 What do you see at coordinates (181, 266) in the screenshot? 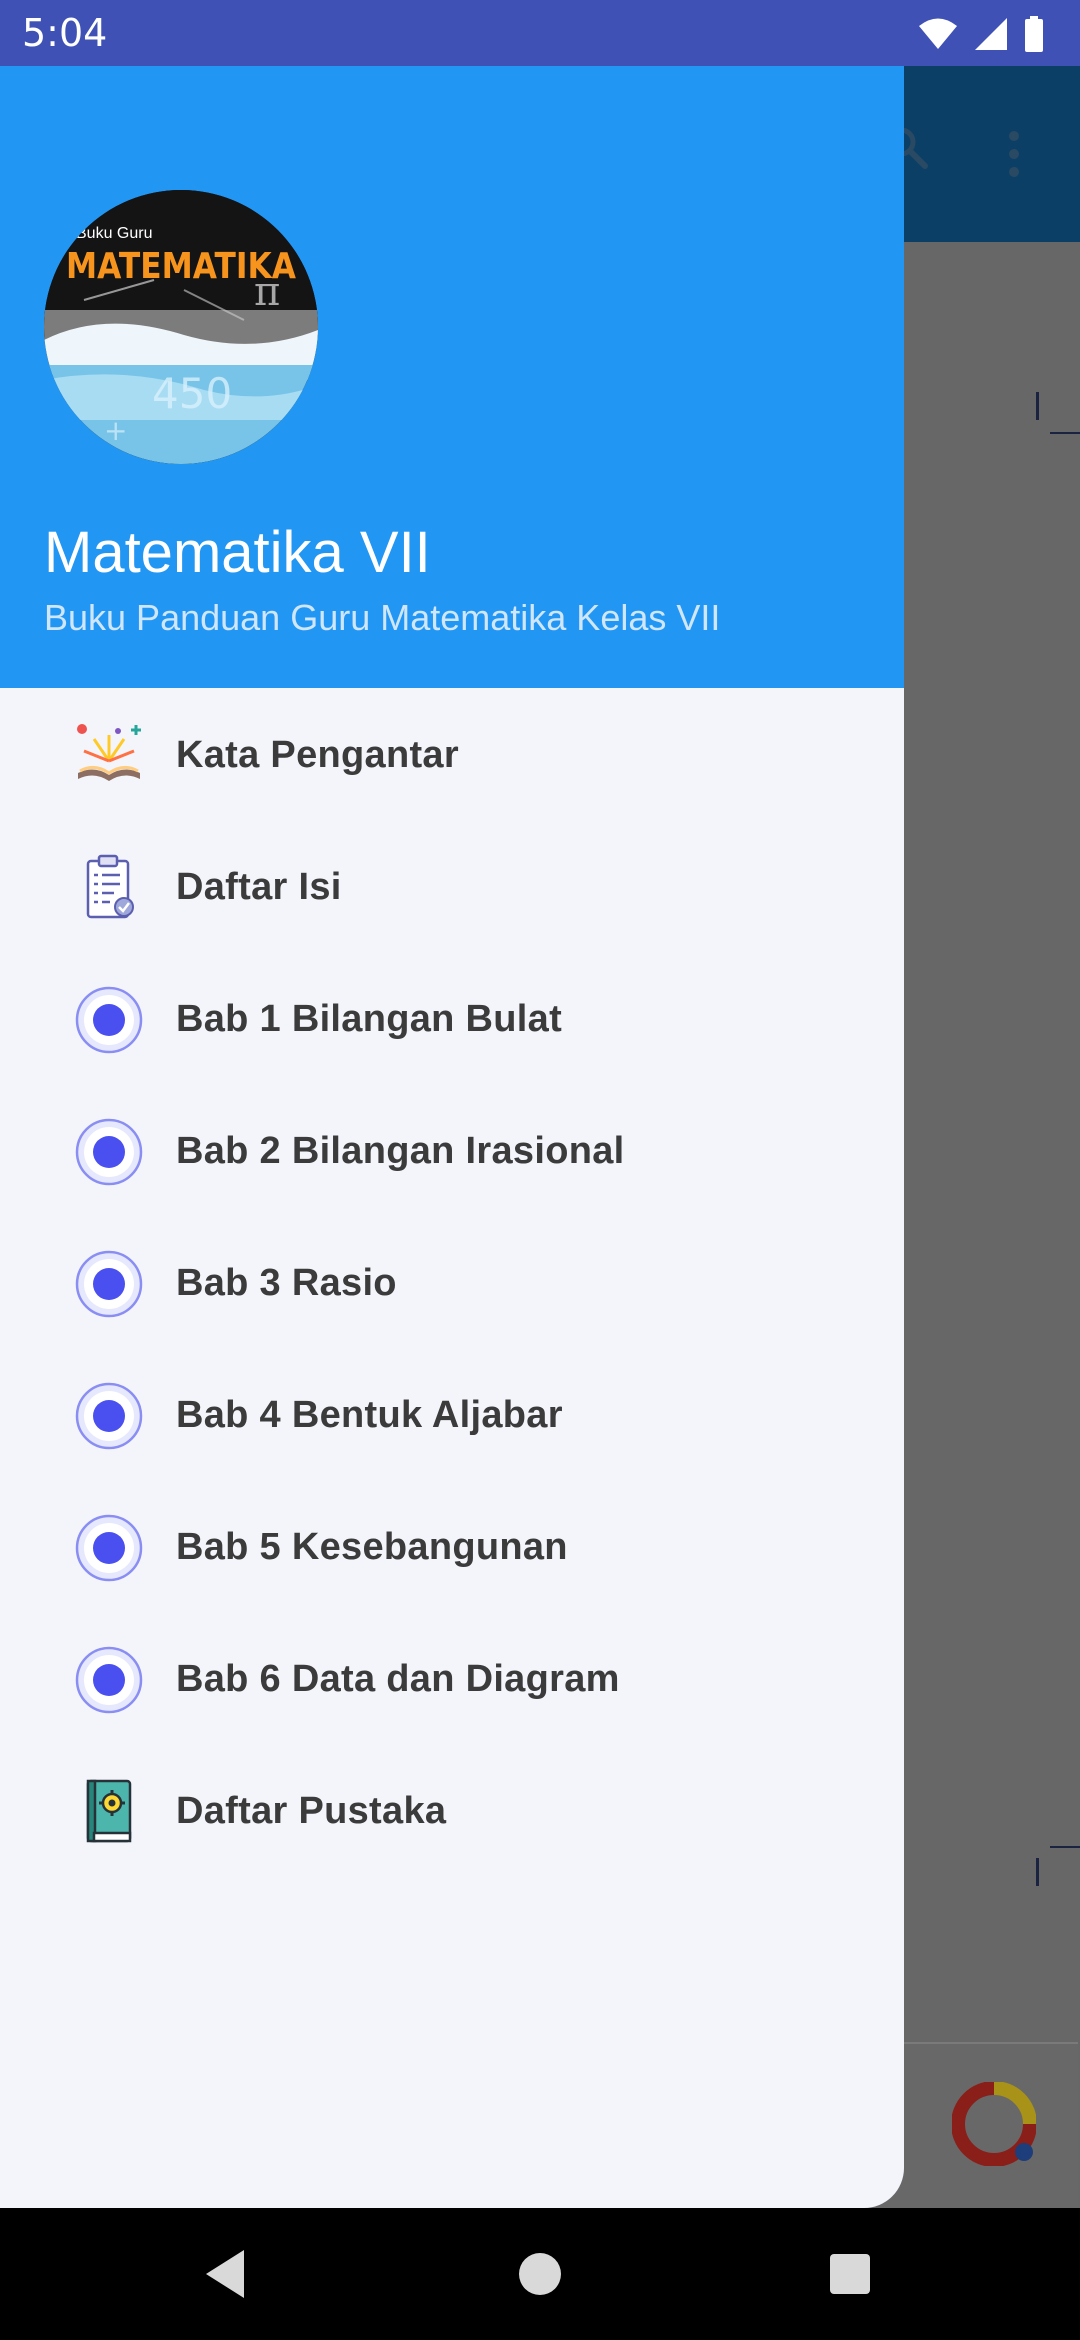
I see `avatar-big-text: MATEMATIKA` at bounding box center [181, 266].